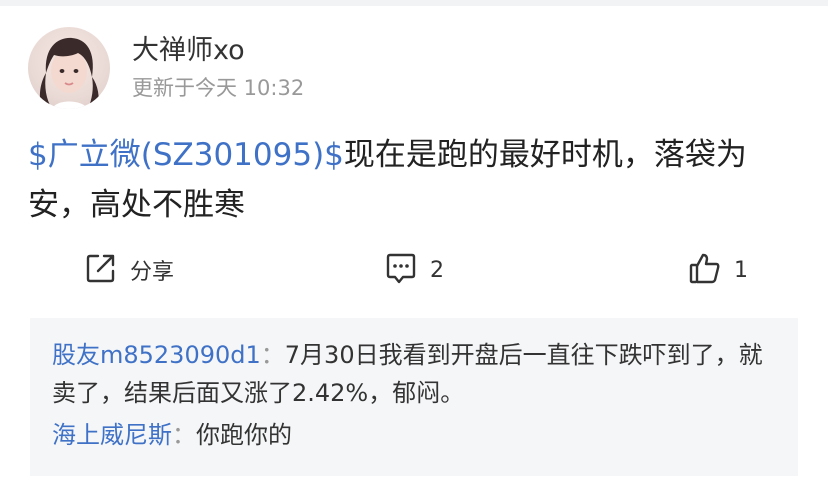 Image resolution: width=828 pixels, height=484 pixels. I want to click on share-button: 分享, so click(129, 270).